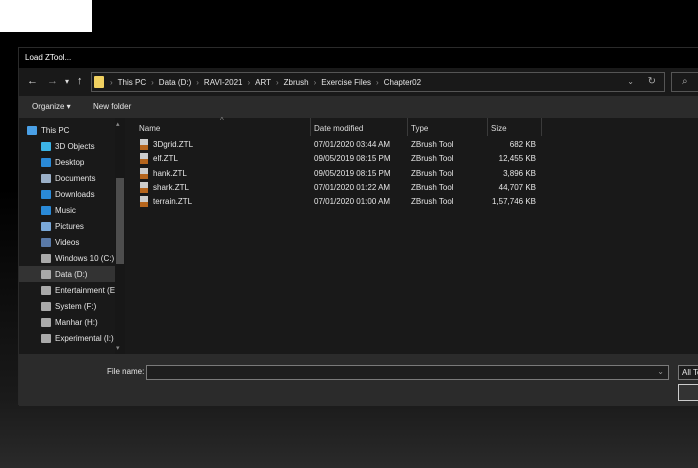  Describe the element at coordinates (517, 187) in the screenshot. I see `file-size: 44,707 KB` at that location.